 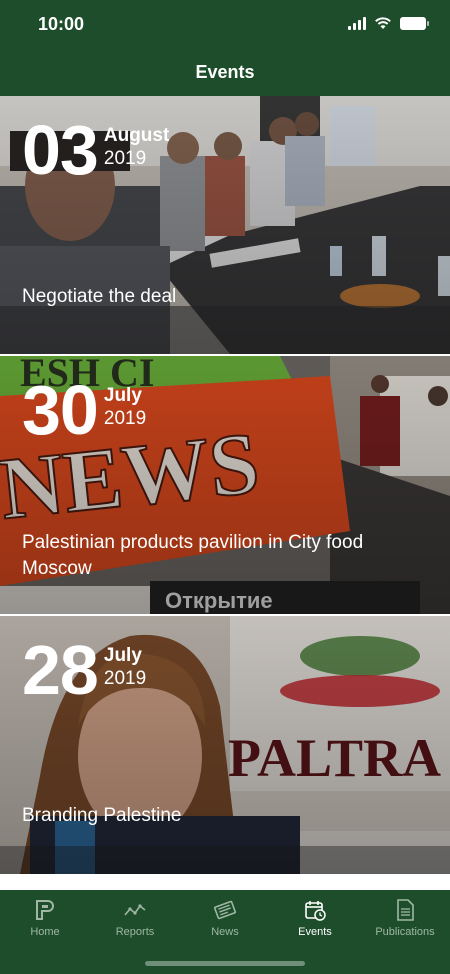 I want to click on event-day: 28, so click(x=60, y=670).